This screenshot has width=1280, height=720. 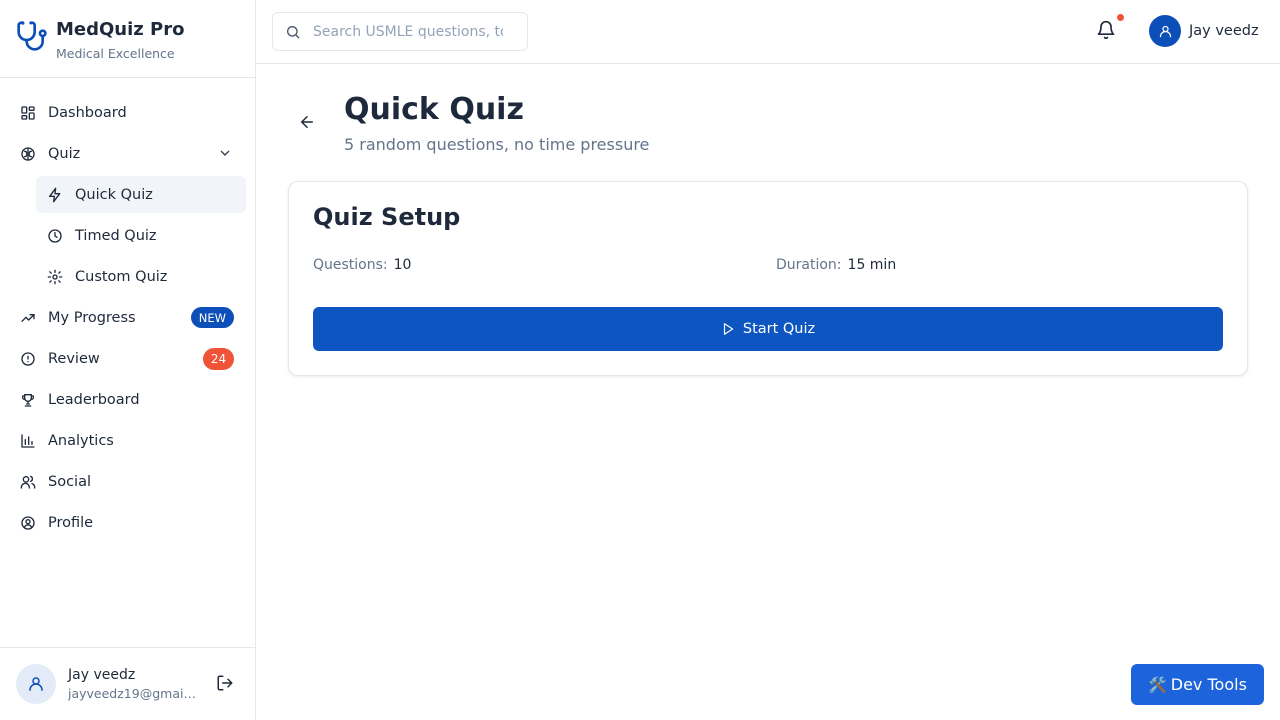 I want to click on sidebar-item-my-progress: My Progress NEW, so click(x=127, y=317).